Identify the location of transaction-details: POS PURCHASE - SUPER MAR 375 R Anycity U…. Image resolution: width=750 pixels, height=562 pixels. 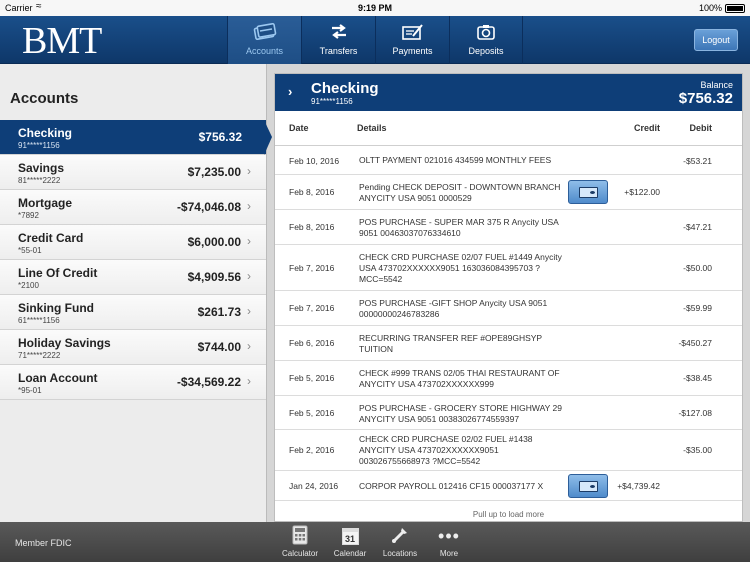
(459, 227).